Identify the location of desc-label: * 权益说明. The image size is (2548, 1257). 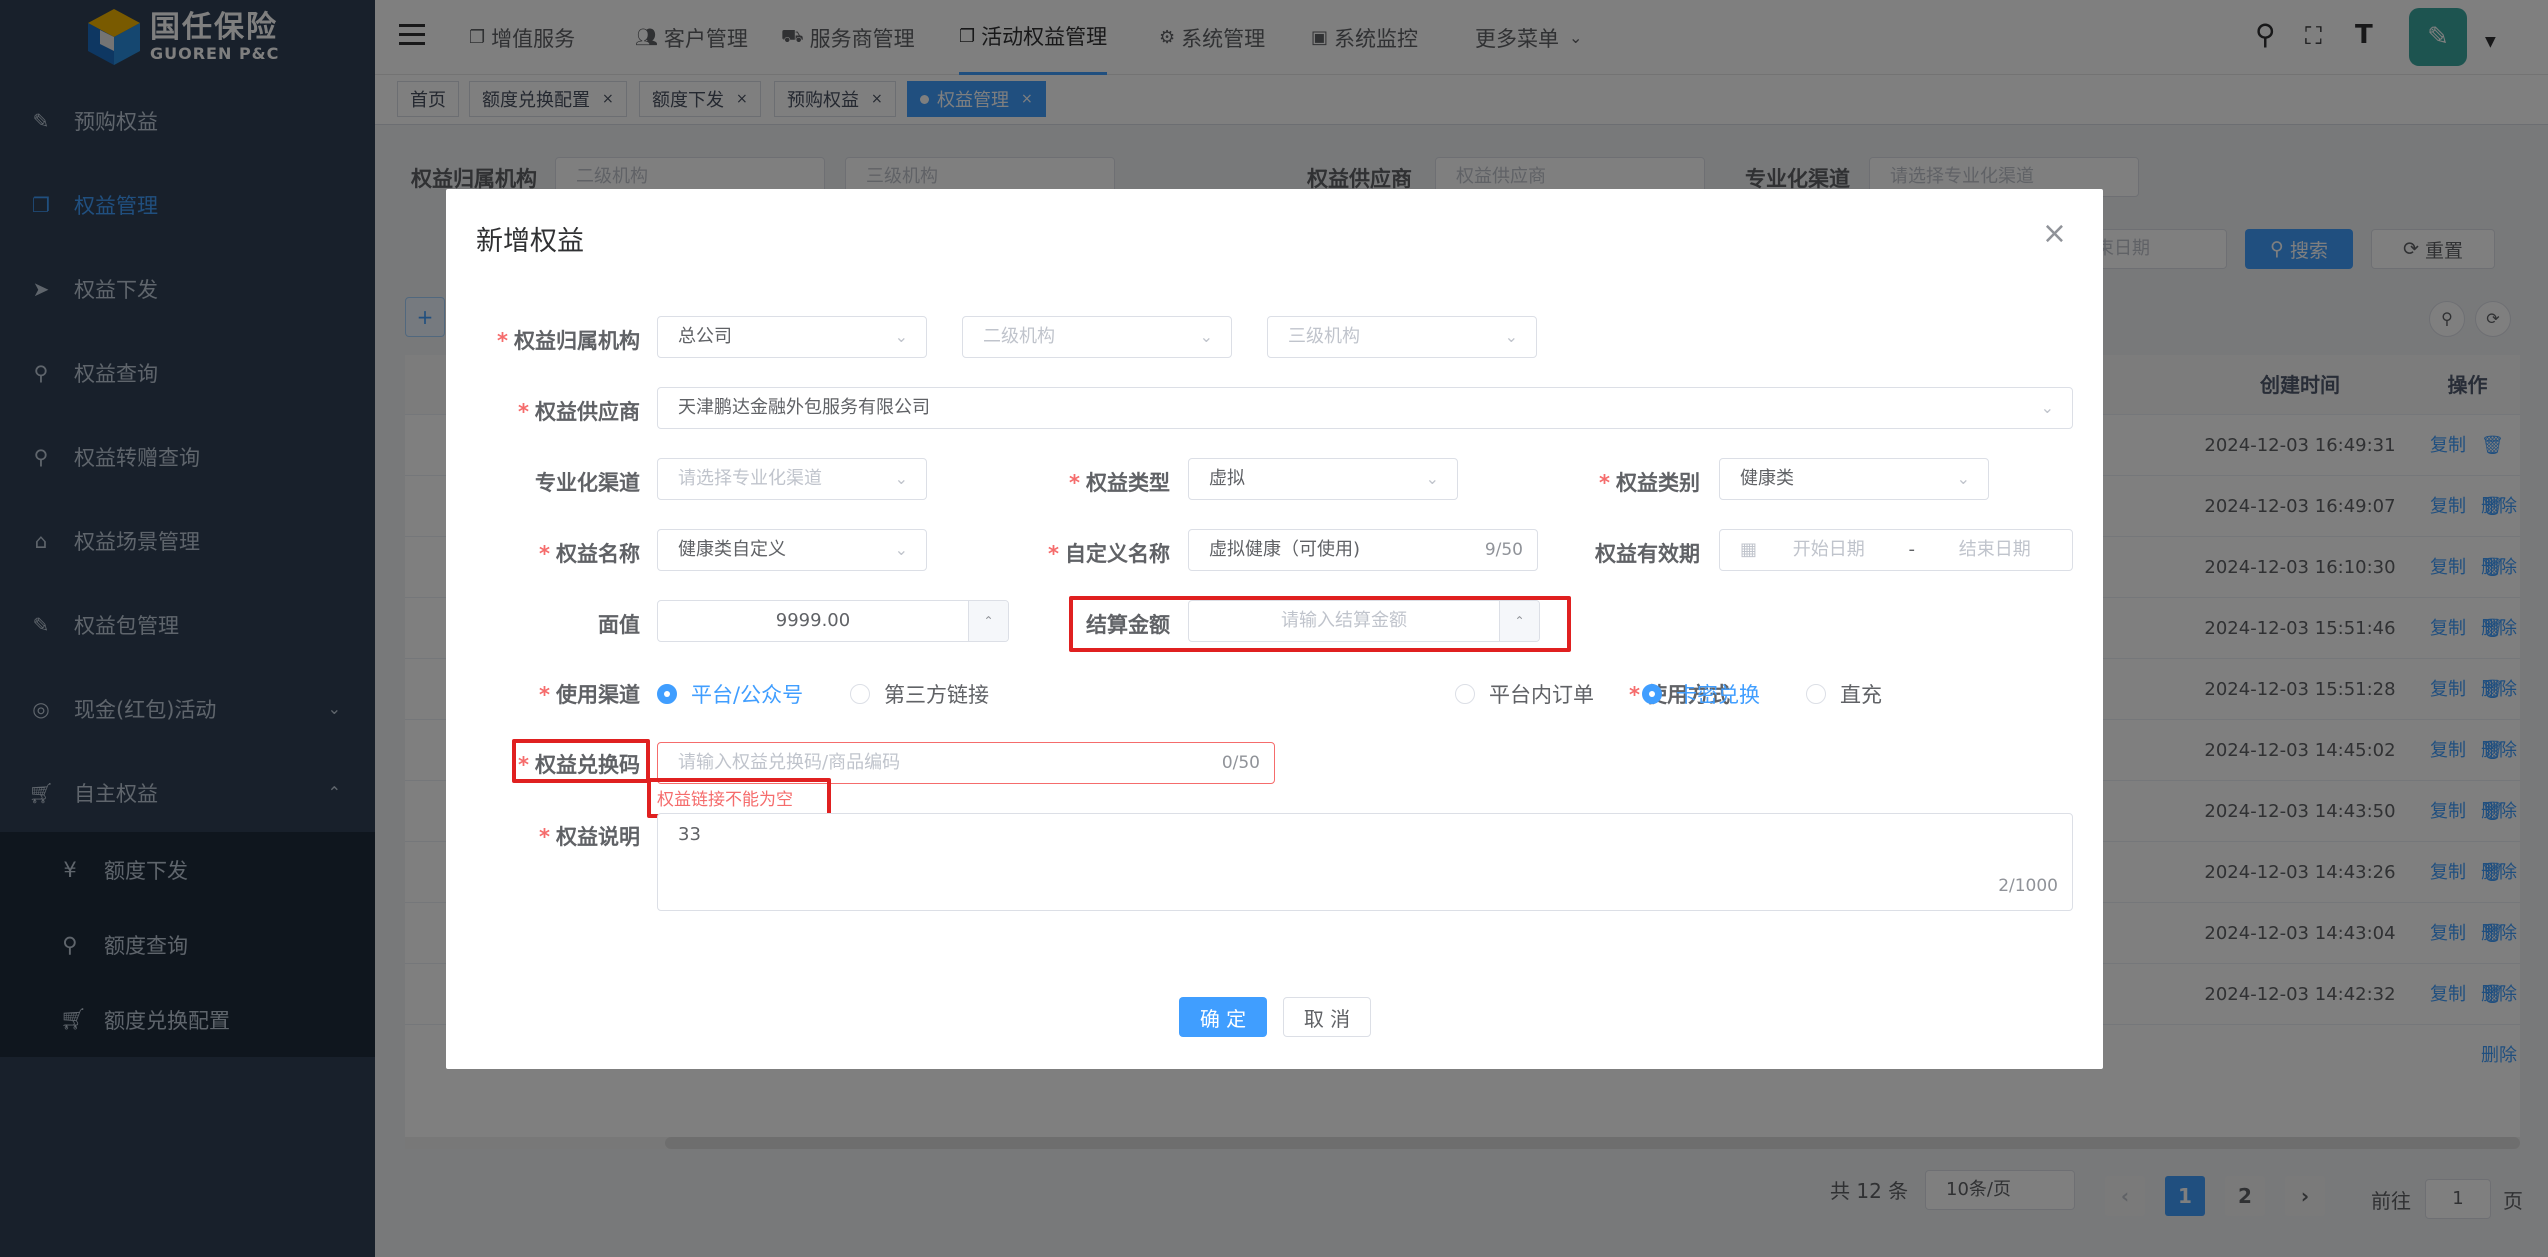
(589, 837).